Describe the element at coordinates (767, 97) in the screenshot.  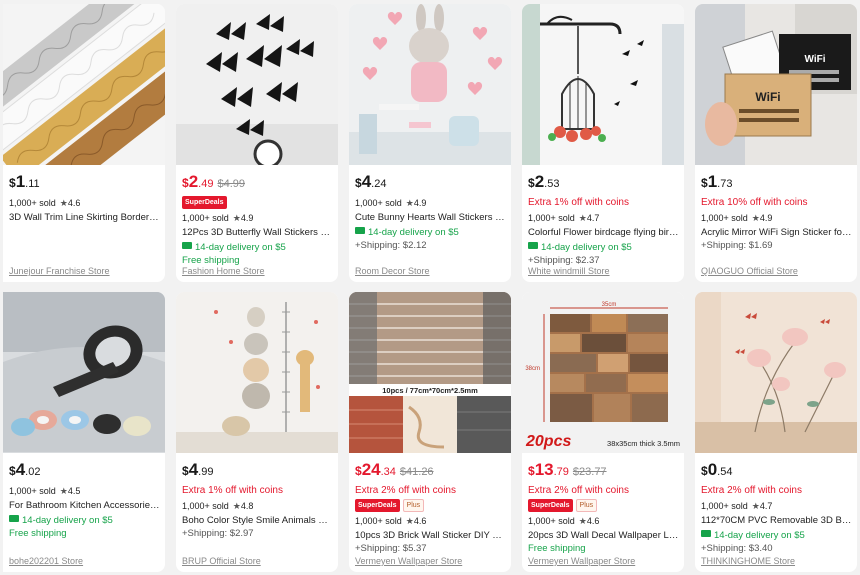
I see `wifi-text-left: WiFi` at that location.